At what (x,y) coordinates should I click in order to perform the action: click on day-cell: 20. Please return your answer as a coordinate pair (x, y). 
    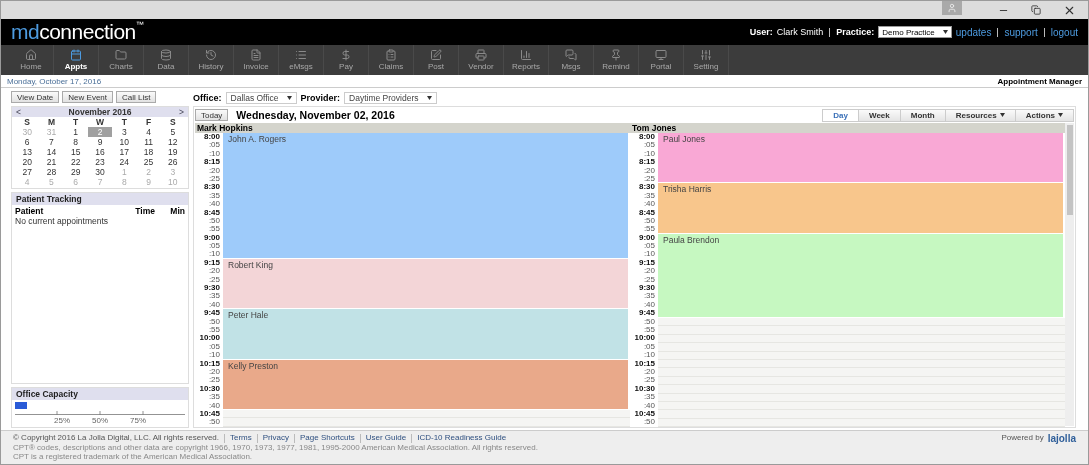
    Looking at the image, I should click on (27, 162).